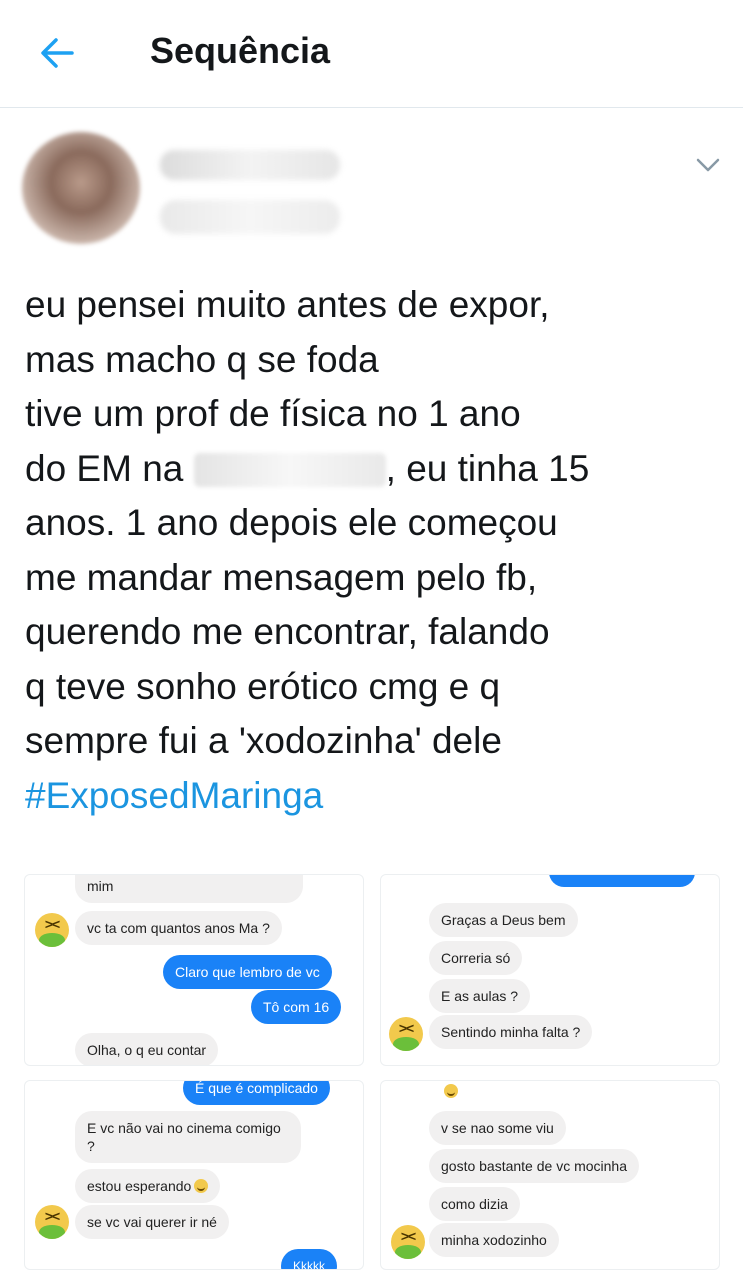  I want to click on message-bubble-incoming: E vc não vai no cinema comigo ?, so click(188, 1137).